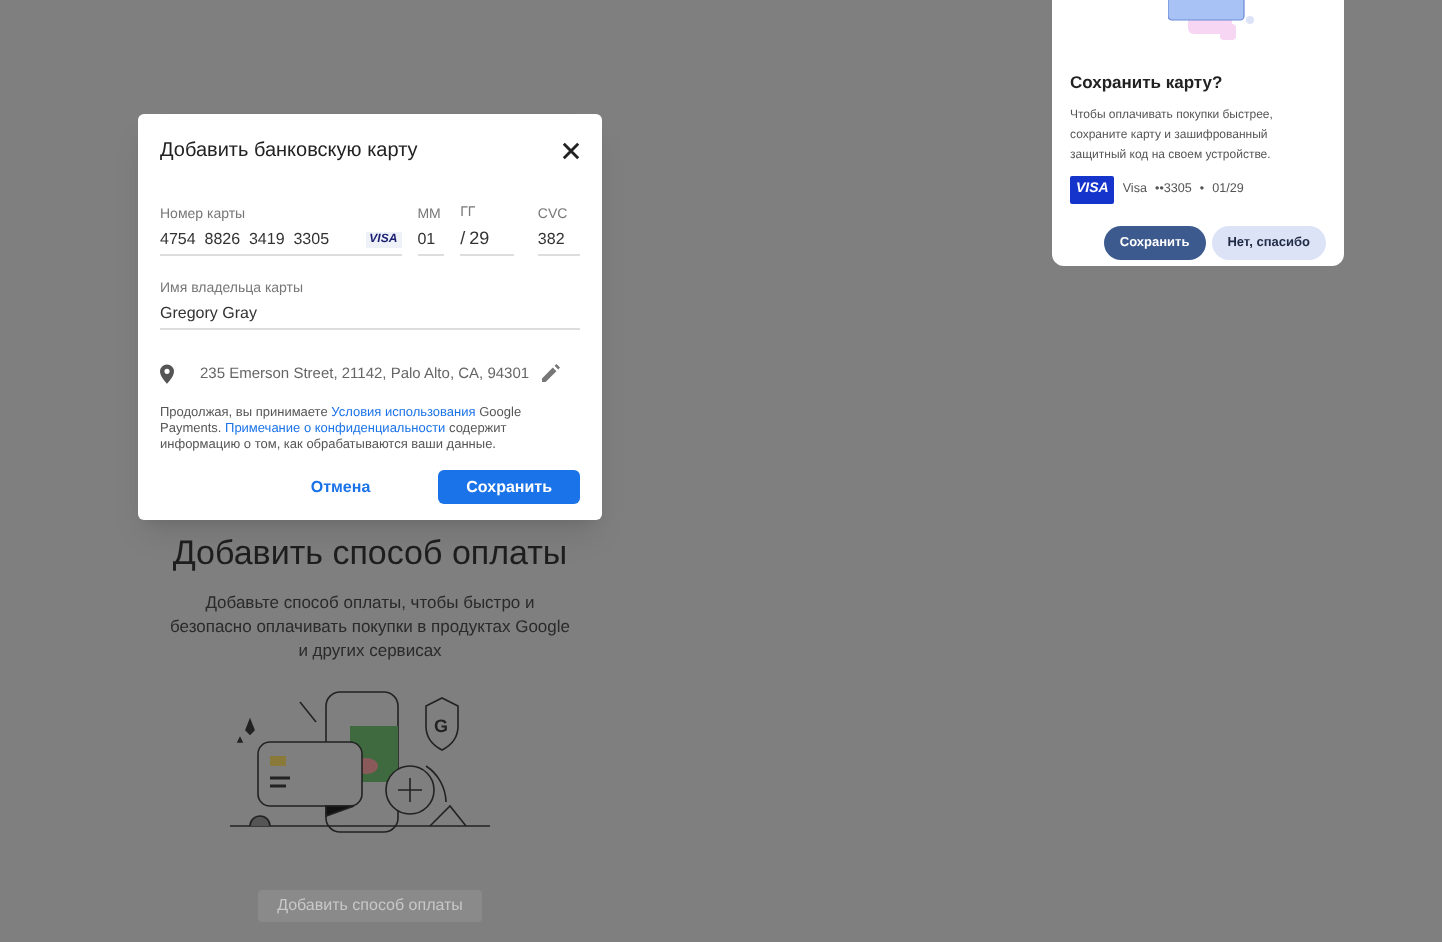  I want to click on page-title: Добавить способ оплаты, so click(370, 553).